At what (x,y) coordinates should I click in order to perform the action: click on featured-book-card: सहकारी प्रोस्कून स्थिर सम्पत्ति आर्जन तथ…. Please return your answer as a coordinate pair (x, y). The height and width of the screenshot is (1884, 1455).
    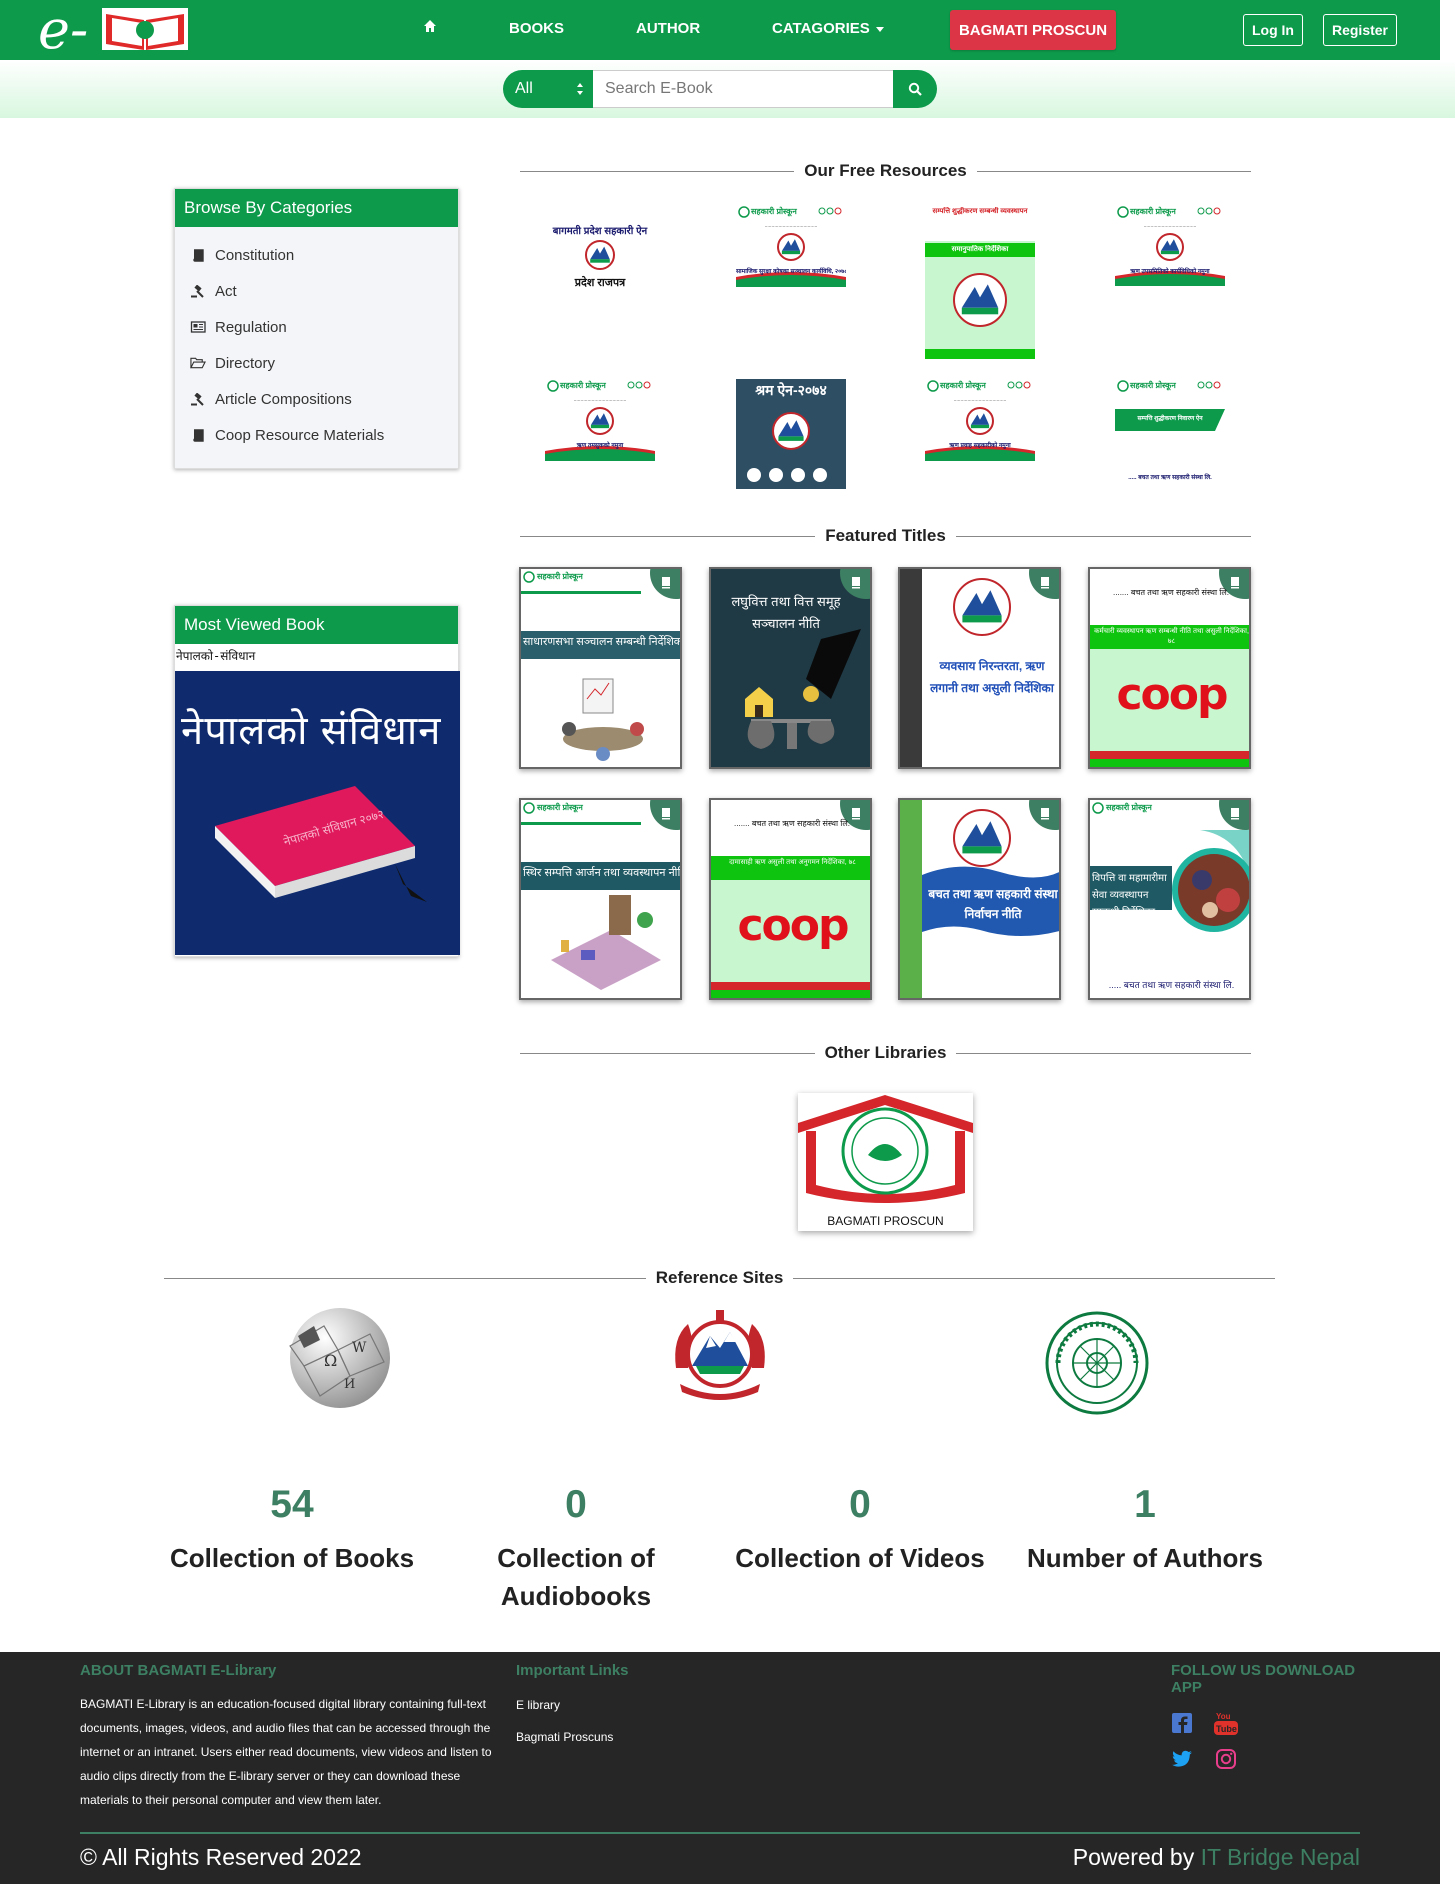
    Looking at the image, I should click on (600, 899).